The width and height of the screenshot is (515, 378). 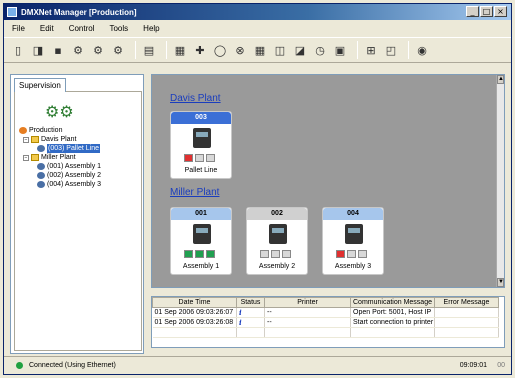 I want to click on menu-help: Help, so click(x=151, y=28).